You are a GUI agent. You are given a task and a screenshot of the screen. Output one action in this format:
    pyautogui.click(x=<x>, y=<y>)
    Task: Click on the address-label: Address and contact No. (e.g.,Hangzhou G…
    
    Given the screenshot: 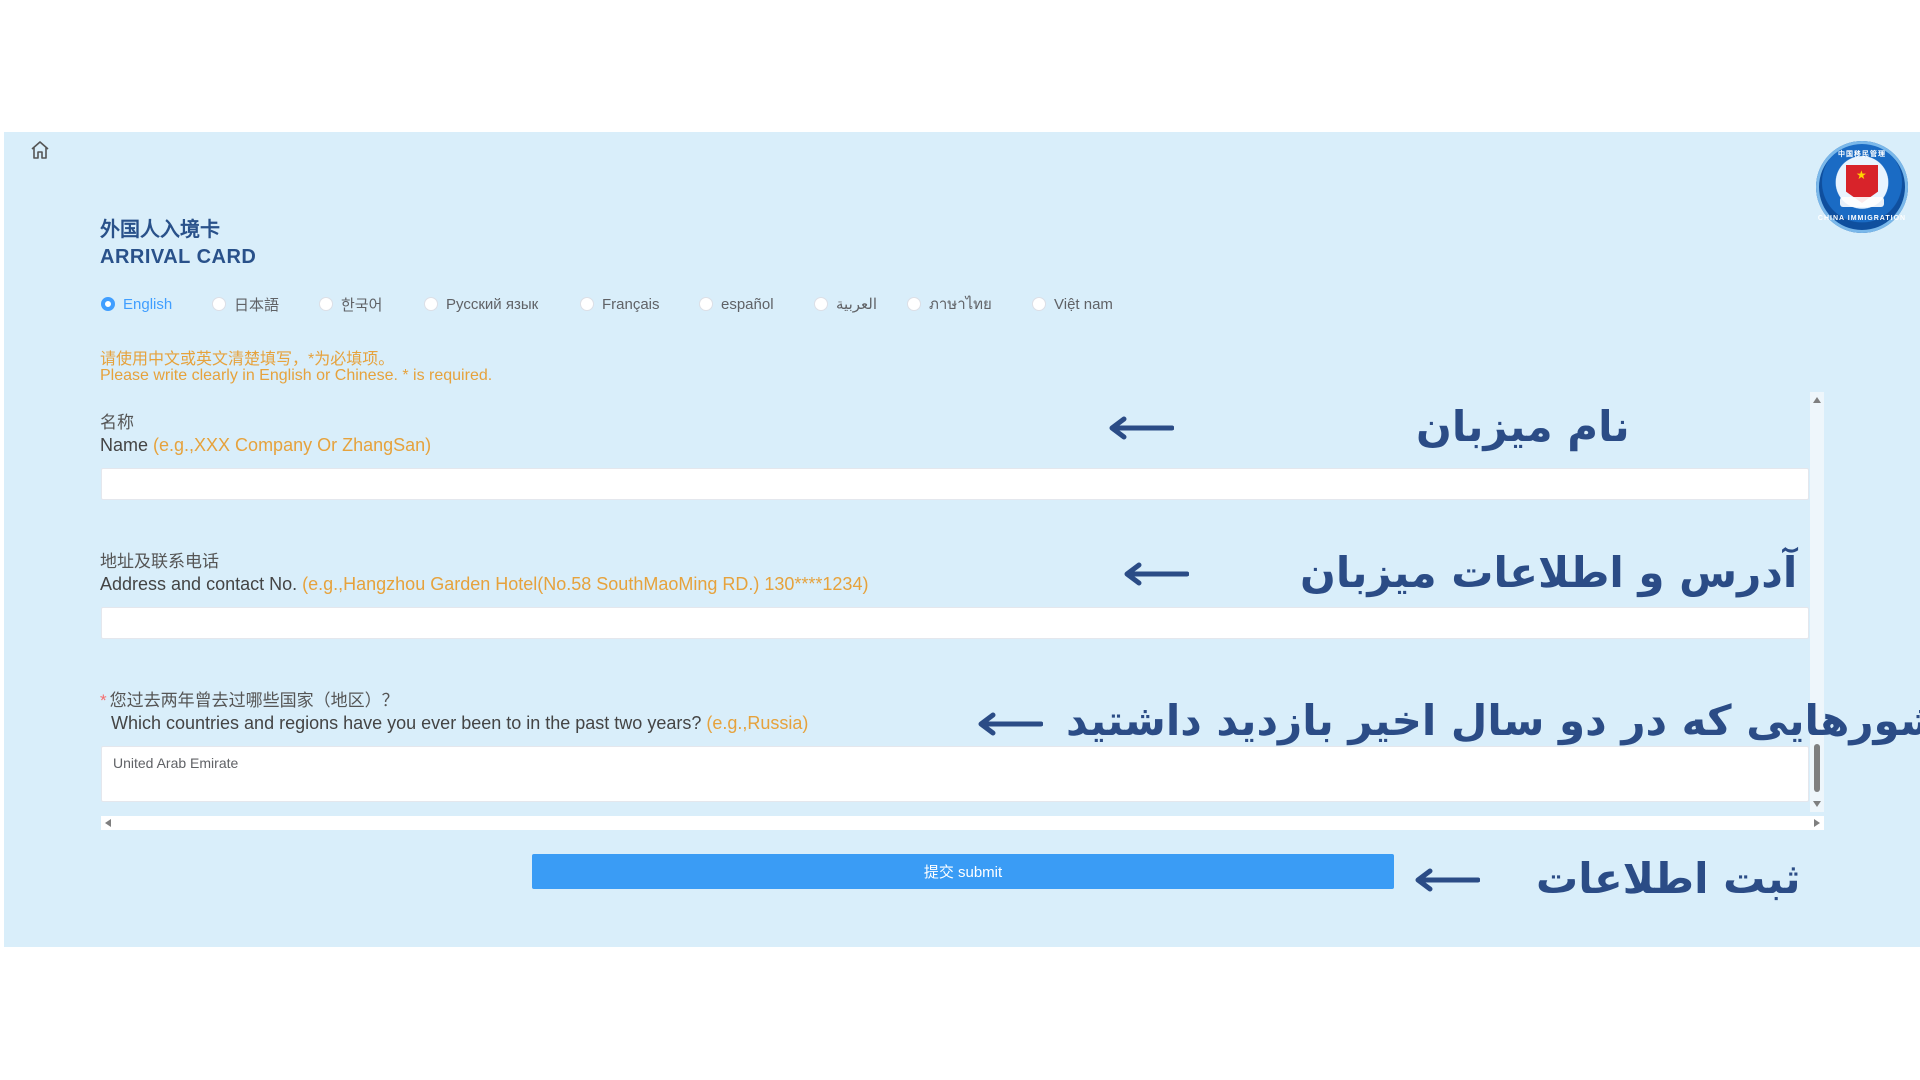 What is the action you would take?
    pyautogui.click(x=484, y=584)
    